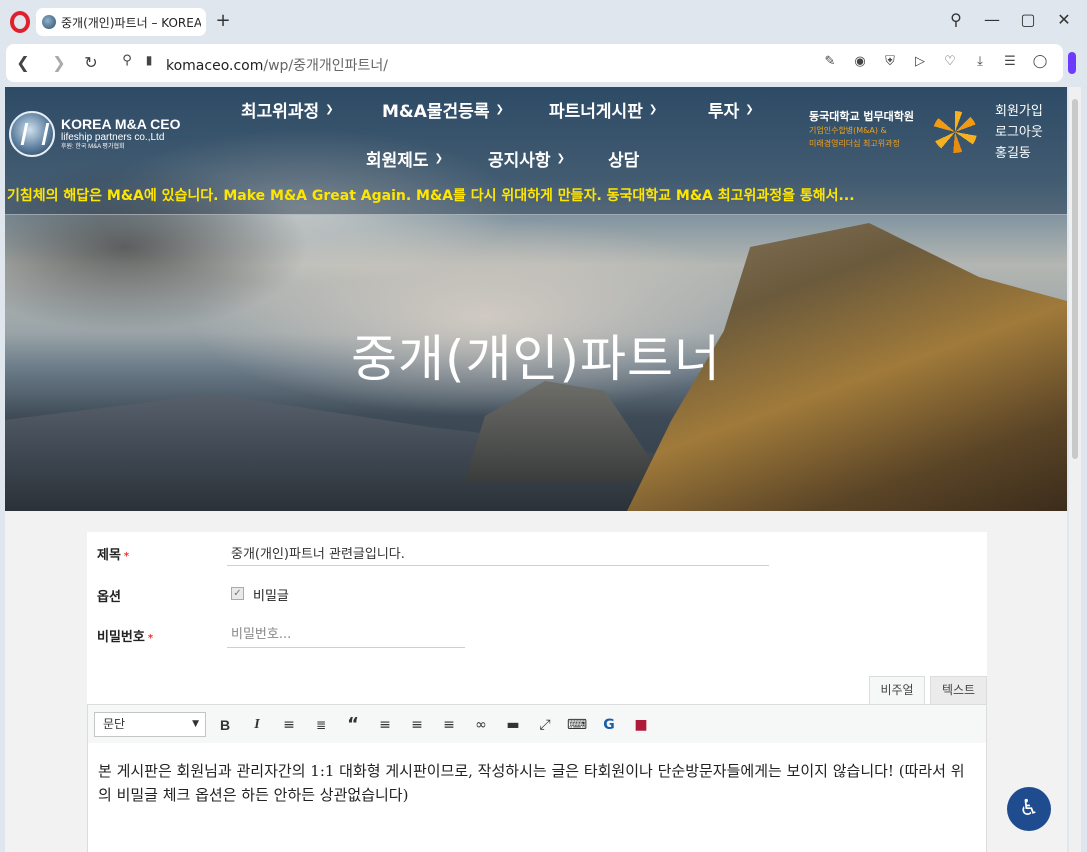 The image size is (1087, 852). Describe the element at coordinates (860, 61) in the screenshot. I see `camera-icon: ◉` at that location.